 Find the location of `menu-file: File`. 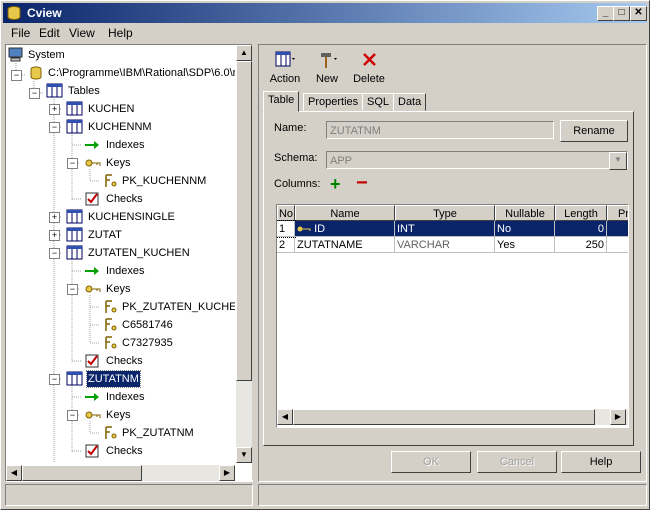

menu-file: File is located at coordinates (20, 33).